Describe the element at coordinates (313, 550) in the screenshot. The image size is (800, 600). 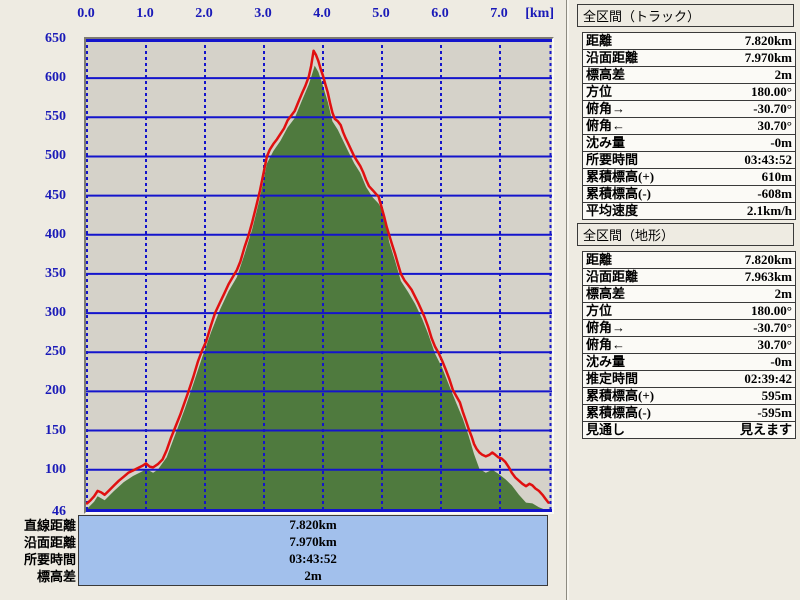
I see `cursor-info-box: 7.820km 7.970km 03:43:52 2m` at that location.